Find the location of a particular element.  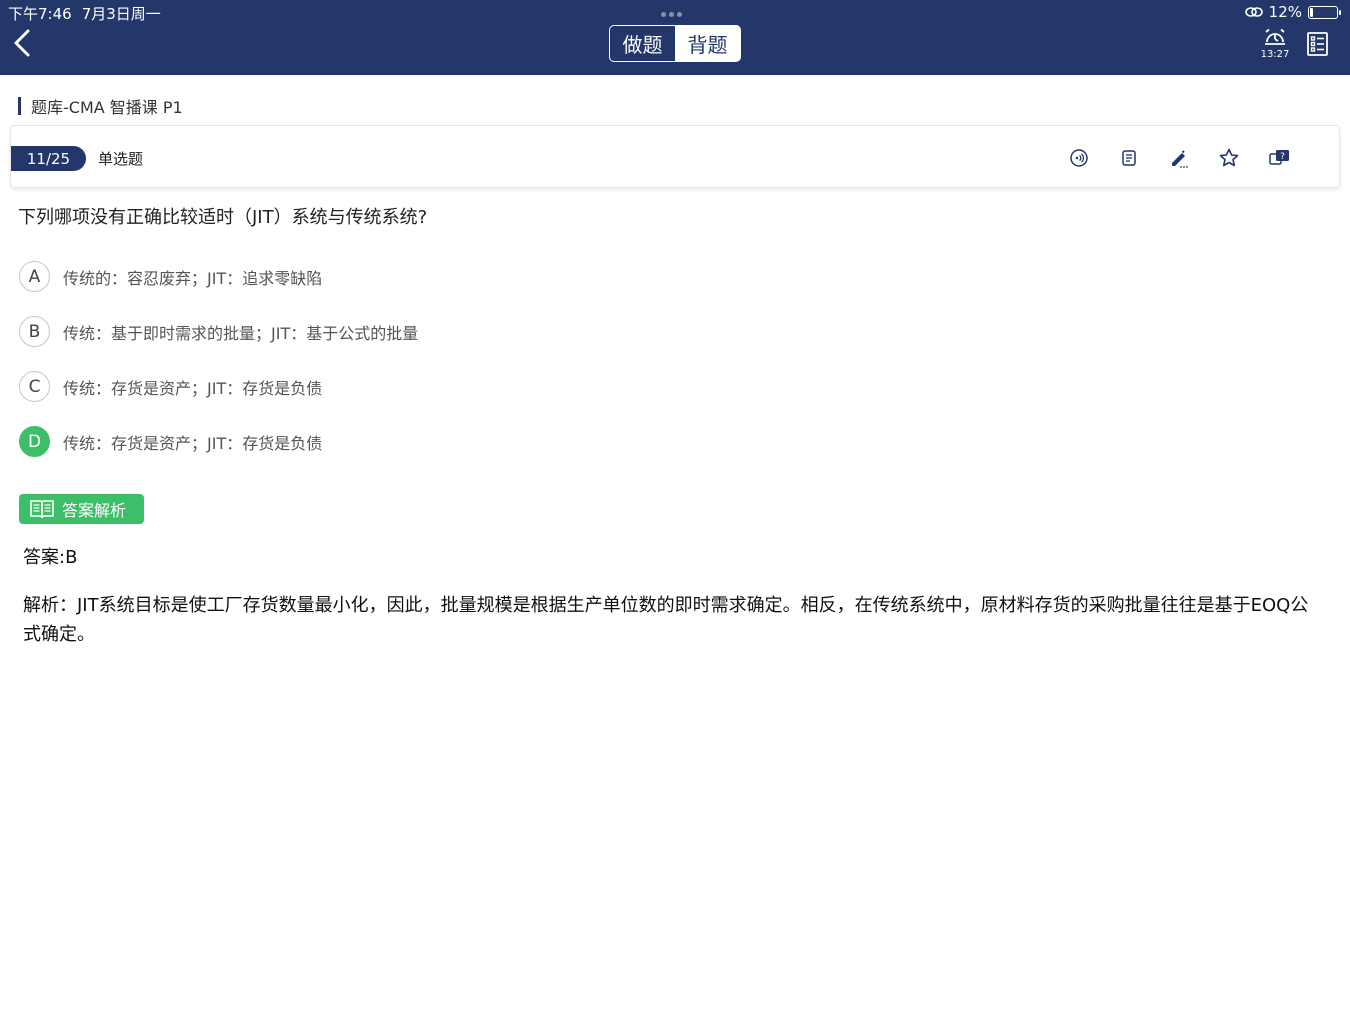

option-c: C 传统：存货是资产；JIT：存货是负债 is located at coordinates (170, 386).